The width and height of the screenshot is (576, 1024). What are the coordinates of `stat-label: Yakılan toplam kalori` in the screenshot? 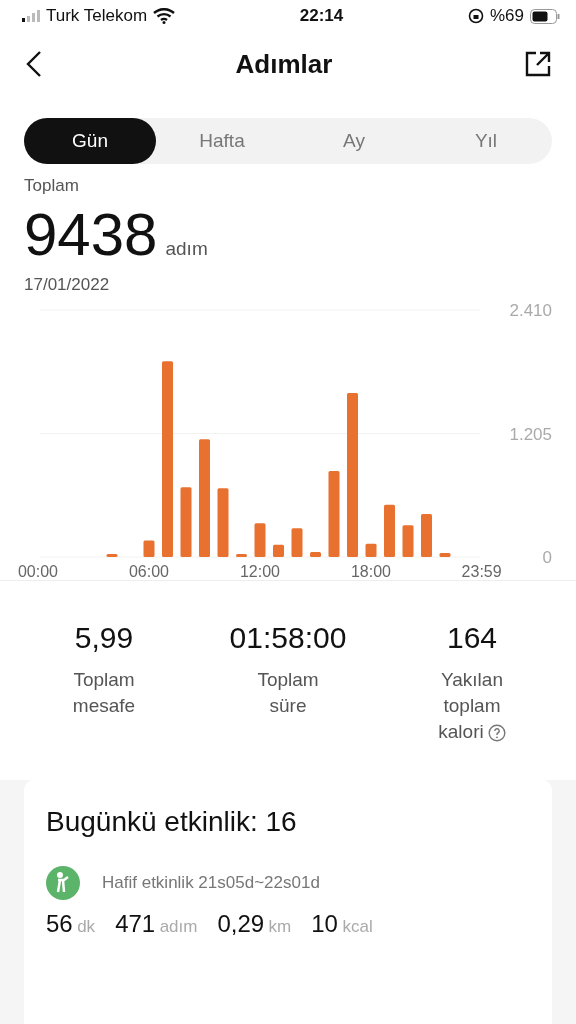 It's located at (472, 706).